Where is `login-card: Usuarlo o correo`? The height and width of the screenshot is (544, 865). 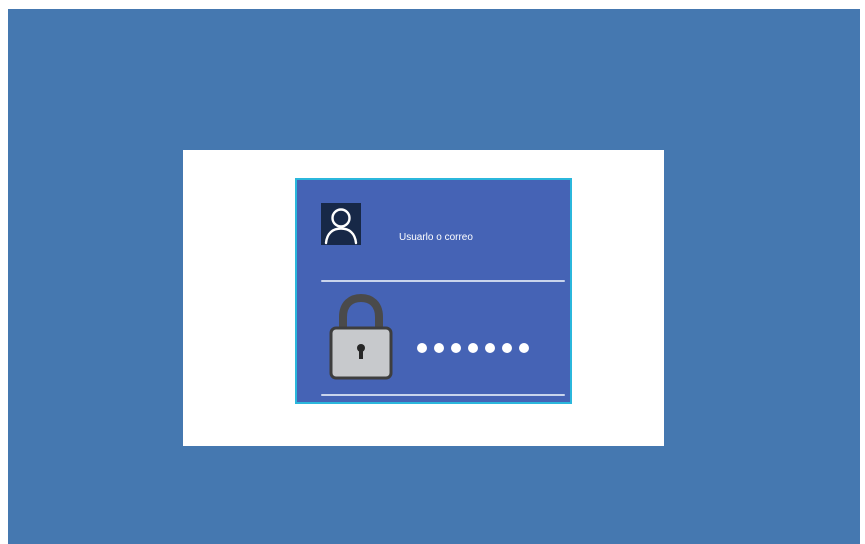 login-card: Usuarlo o correo is located at coordinates (433, 291).